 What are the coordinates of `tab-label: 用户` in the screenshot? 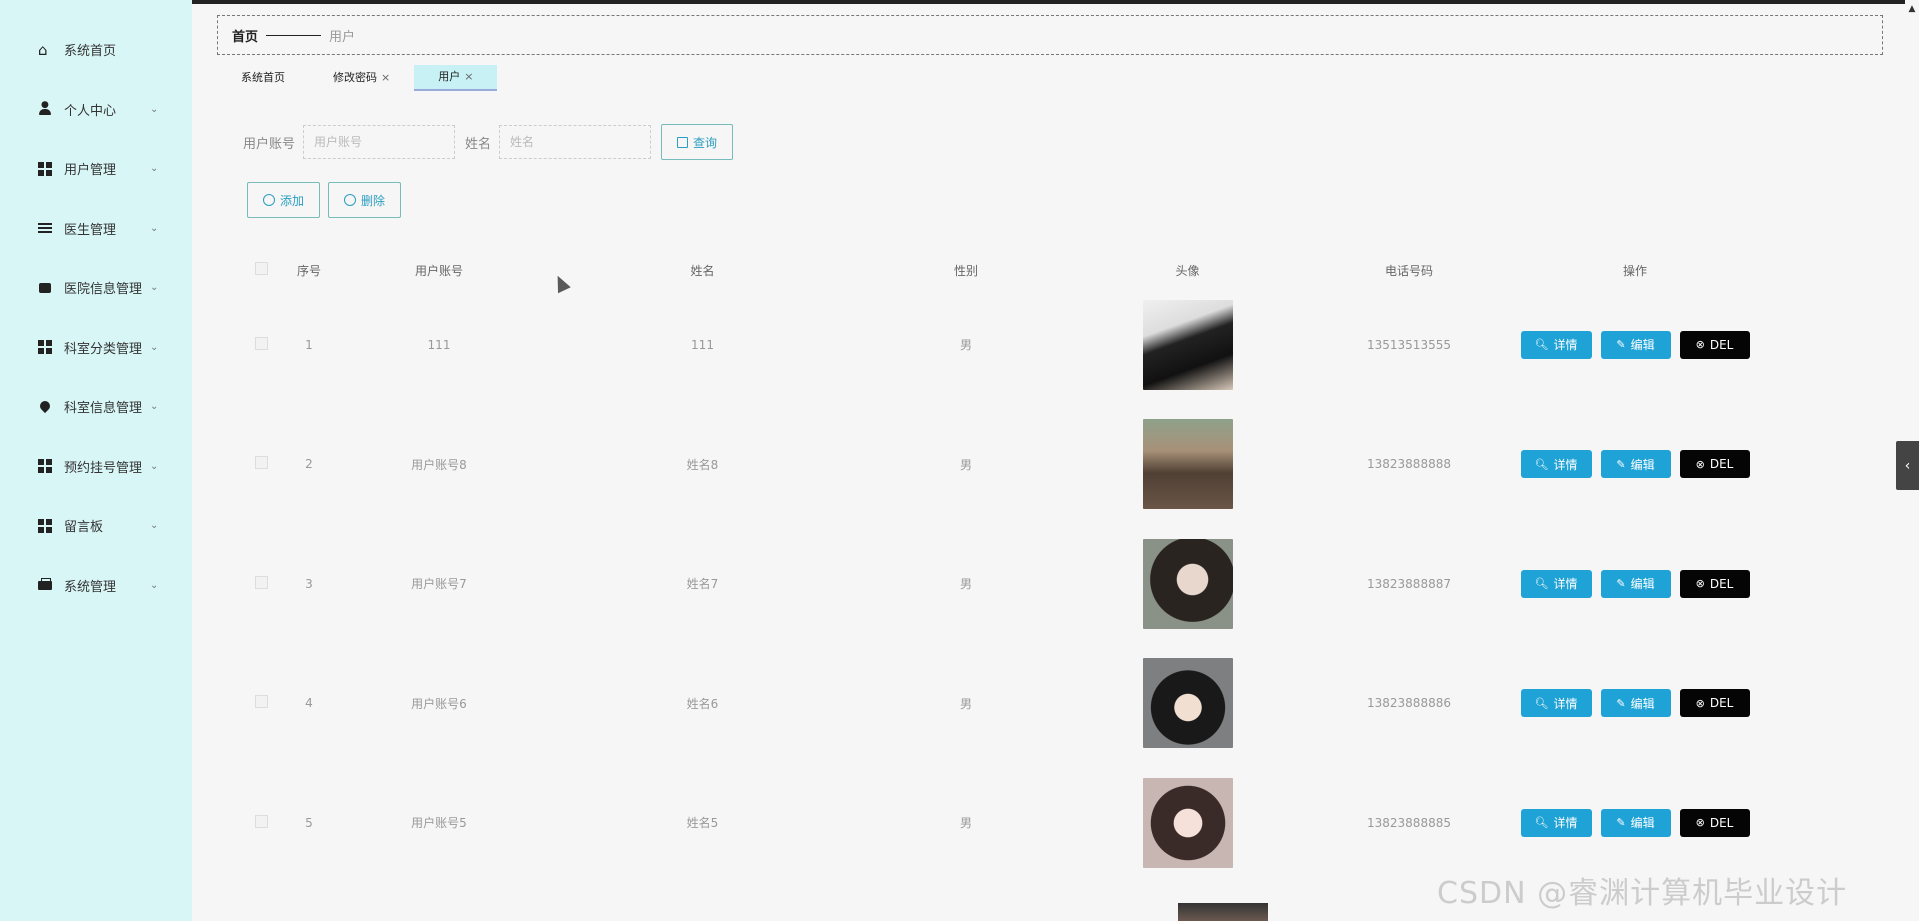 It's located at (449, 76).